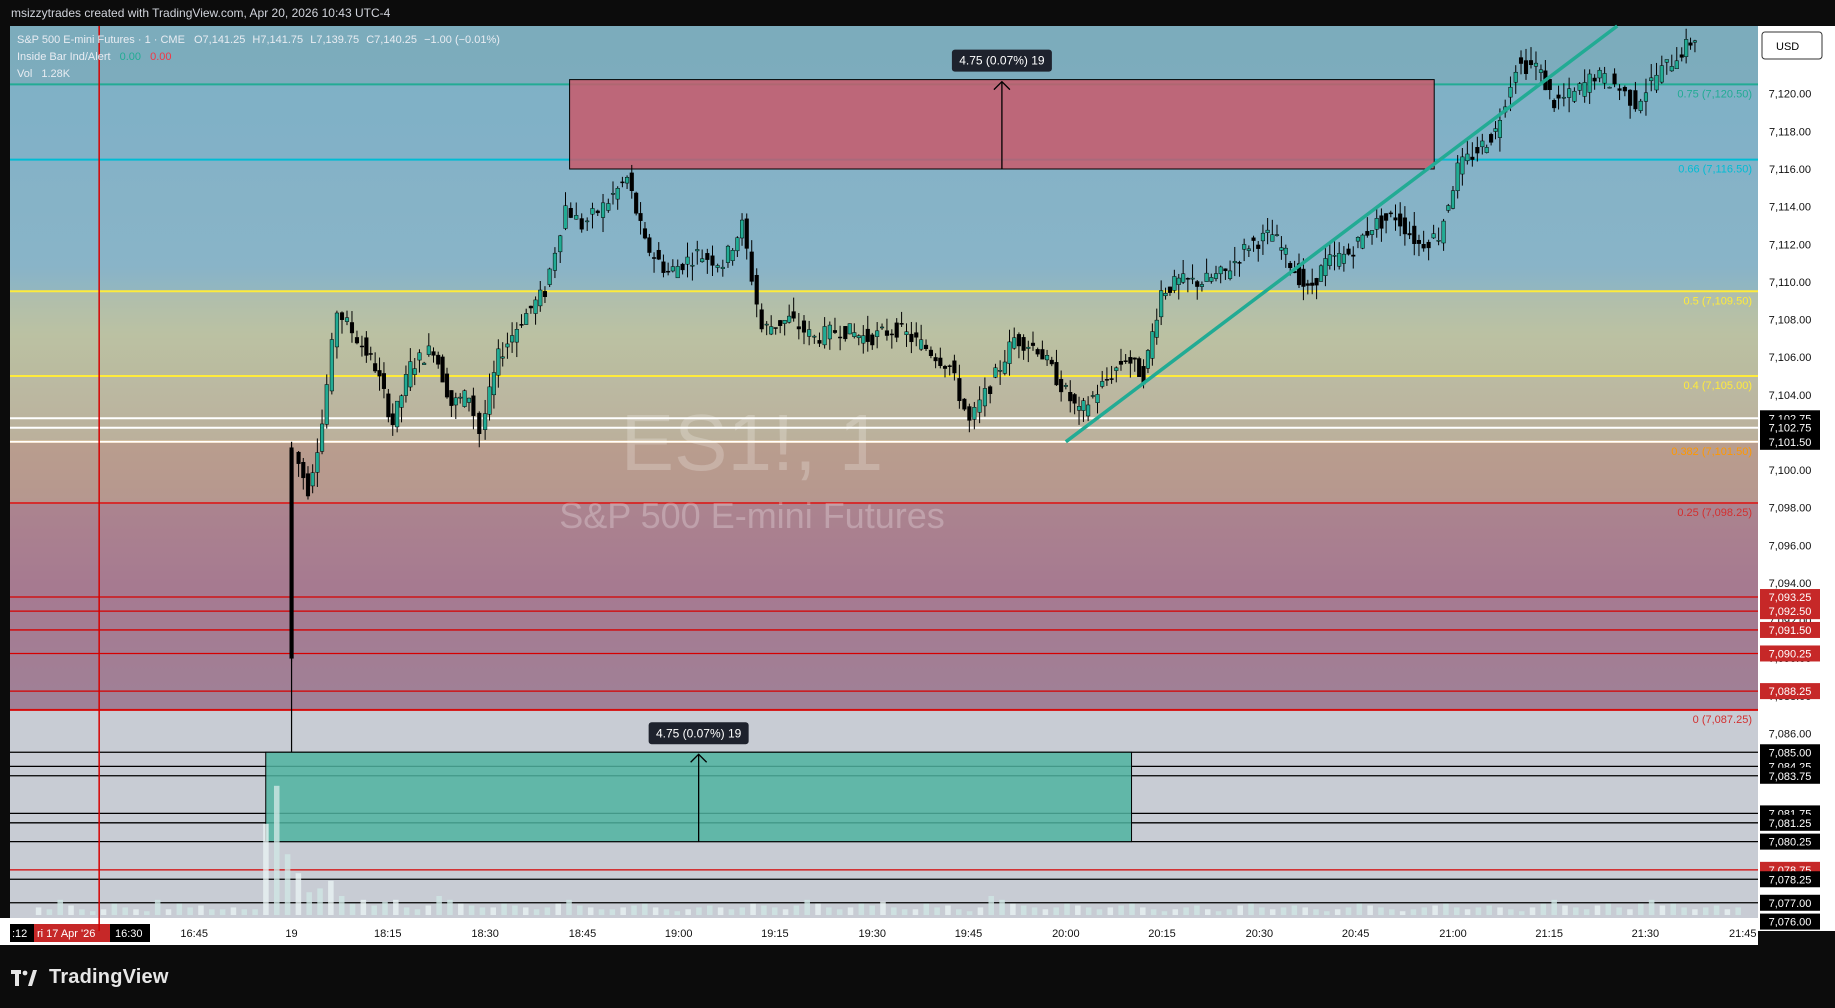 The image size is (1835, 1008). What do you see at coordinates (969, 934) in the screenshot?
I see `time-axis-label-8: 19:45` at bounding box center [969, 934].